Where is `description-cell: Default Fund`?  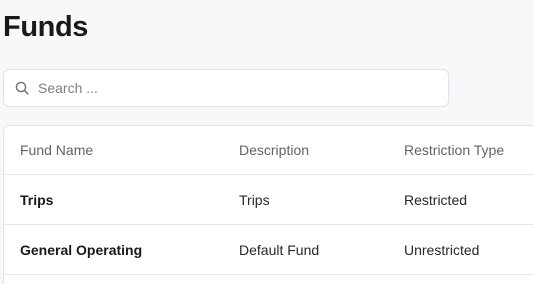 description-cell: Default Fund is located at coordinates (279, 249).